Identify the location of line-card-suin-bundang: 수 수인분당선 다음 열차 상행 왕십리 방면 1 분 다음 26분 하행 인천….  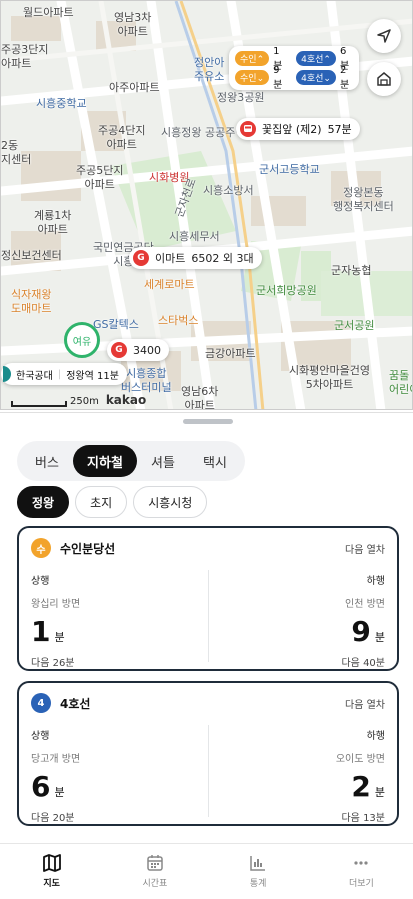
(208, 598).